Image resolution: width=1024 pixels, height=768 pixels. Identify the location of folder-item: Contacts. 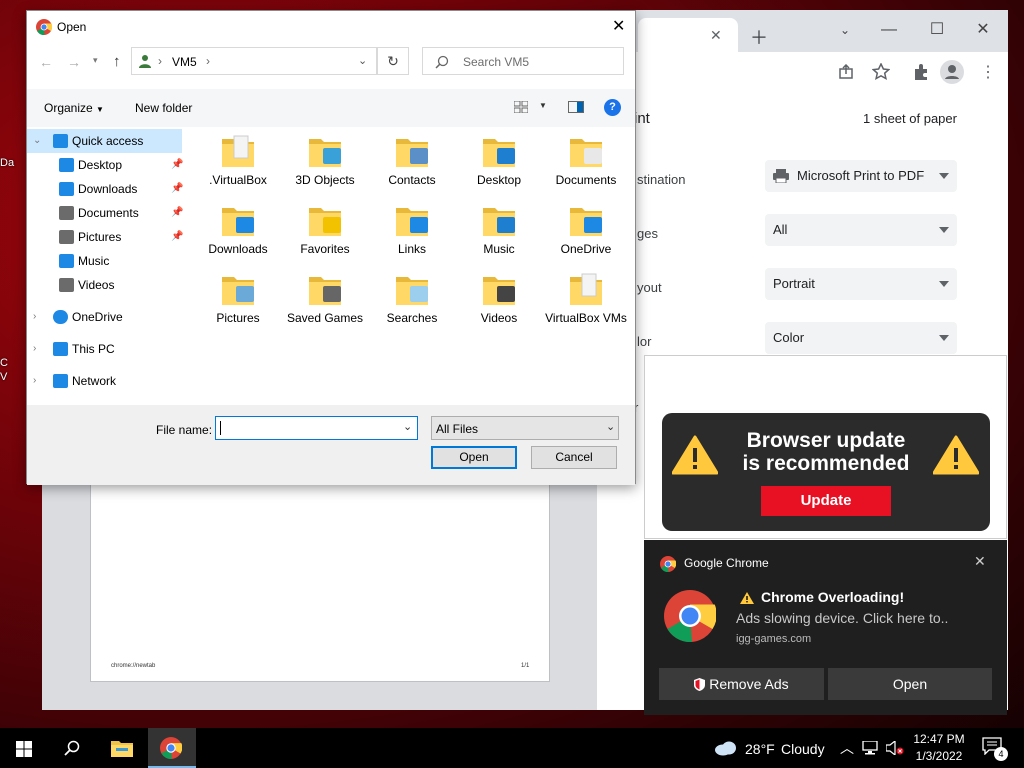
(412, 168).